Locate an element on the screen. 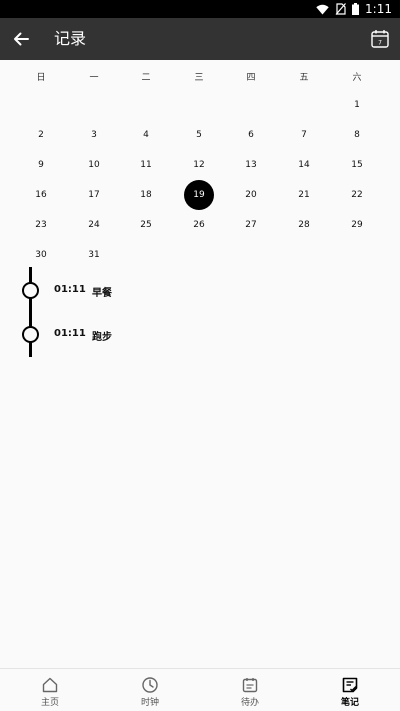 This screenshot has width=400, height=711. no-sim-icon is located at coordinates (341, 9).